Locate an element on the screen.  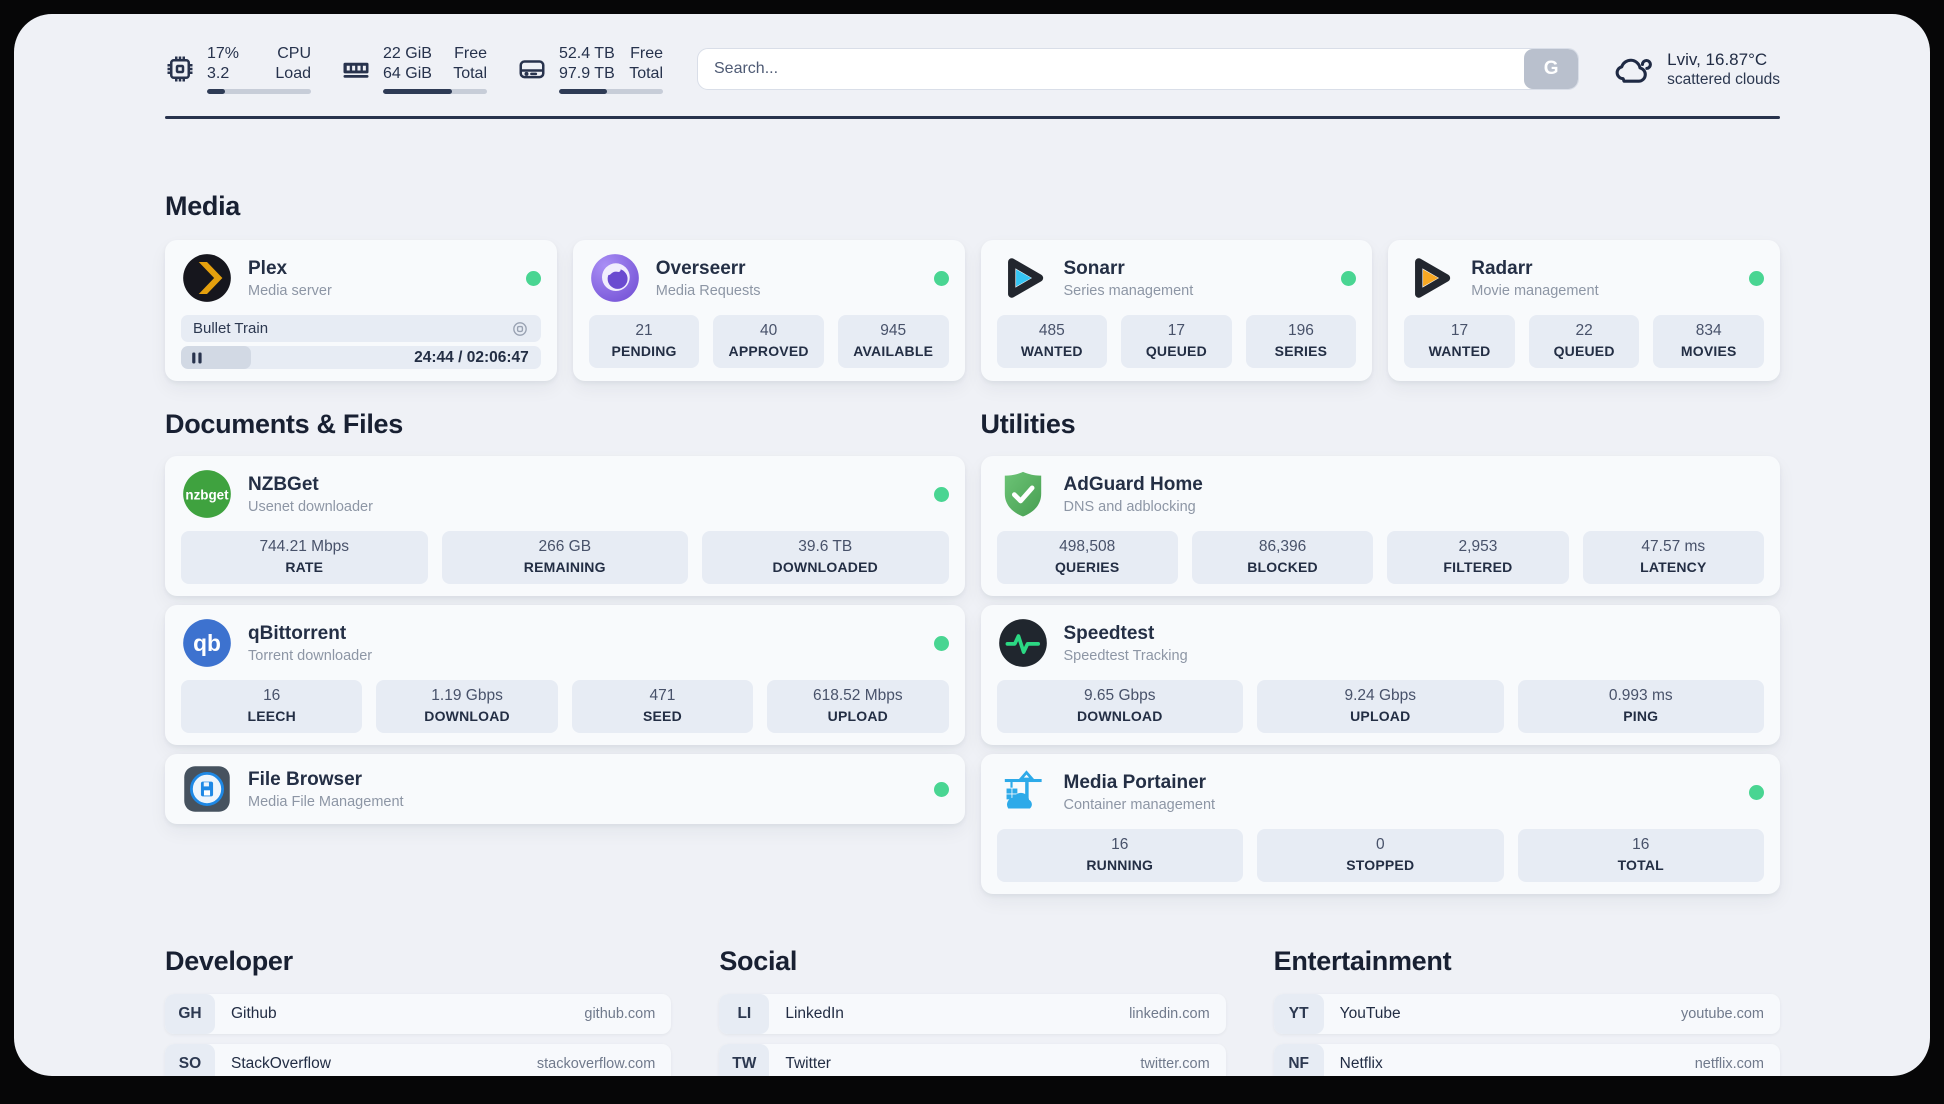
stat-upload: 618.52 Mbps UPLOAD is located at coordinates (858, 706).